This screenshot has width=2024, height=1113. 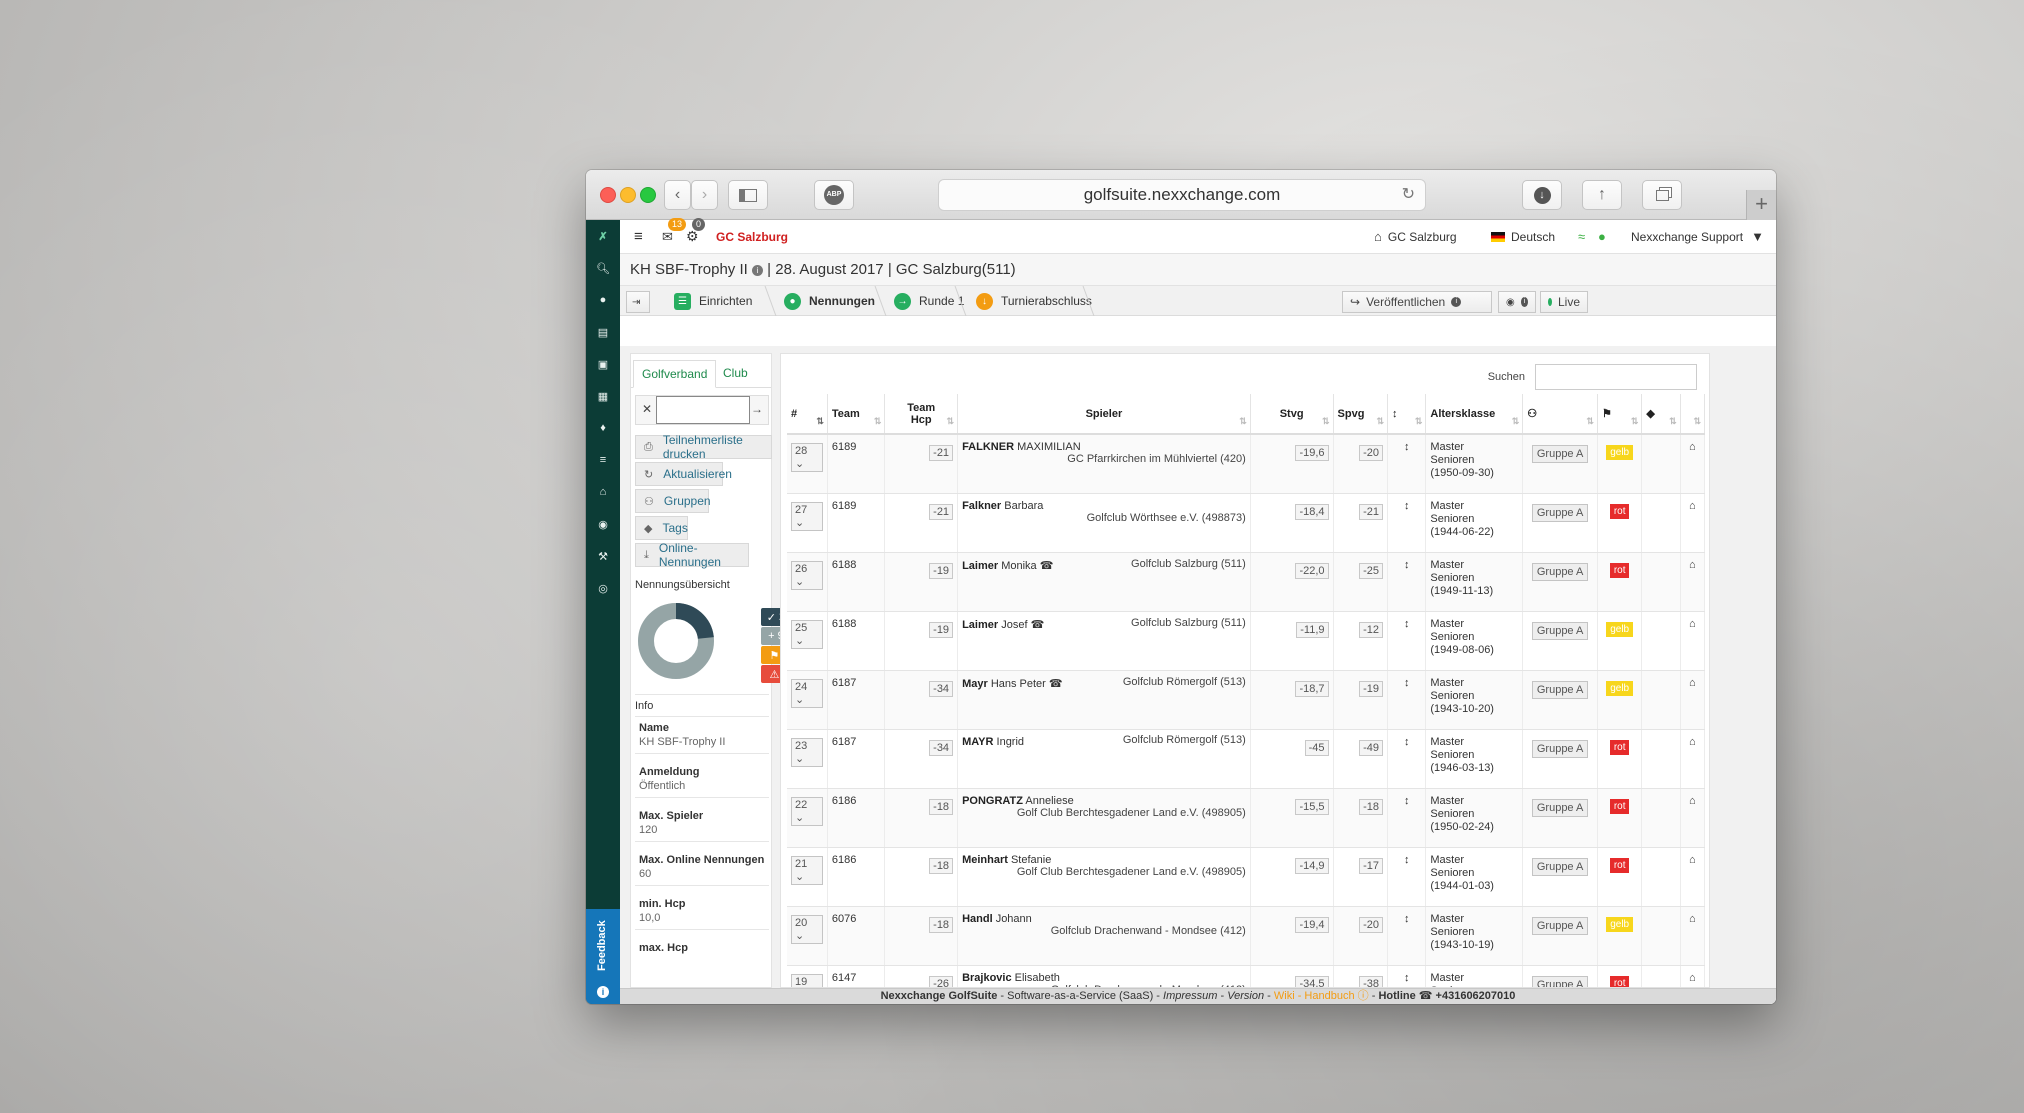 What do you see at coordinates (807, 414) in the screenshot?
I see `col-num: # ⇅` at bounding box center [807, 414].